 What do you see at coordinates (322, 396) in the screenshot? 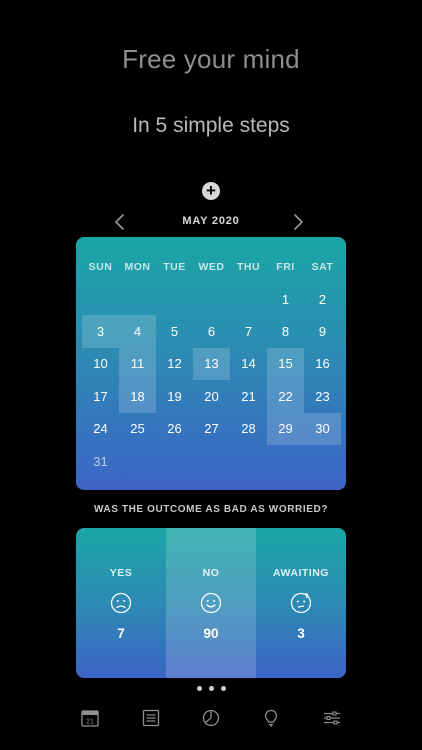
I see `calendar-day: 23` at bounding box center [322, 396].